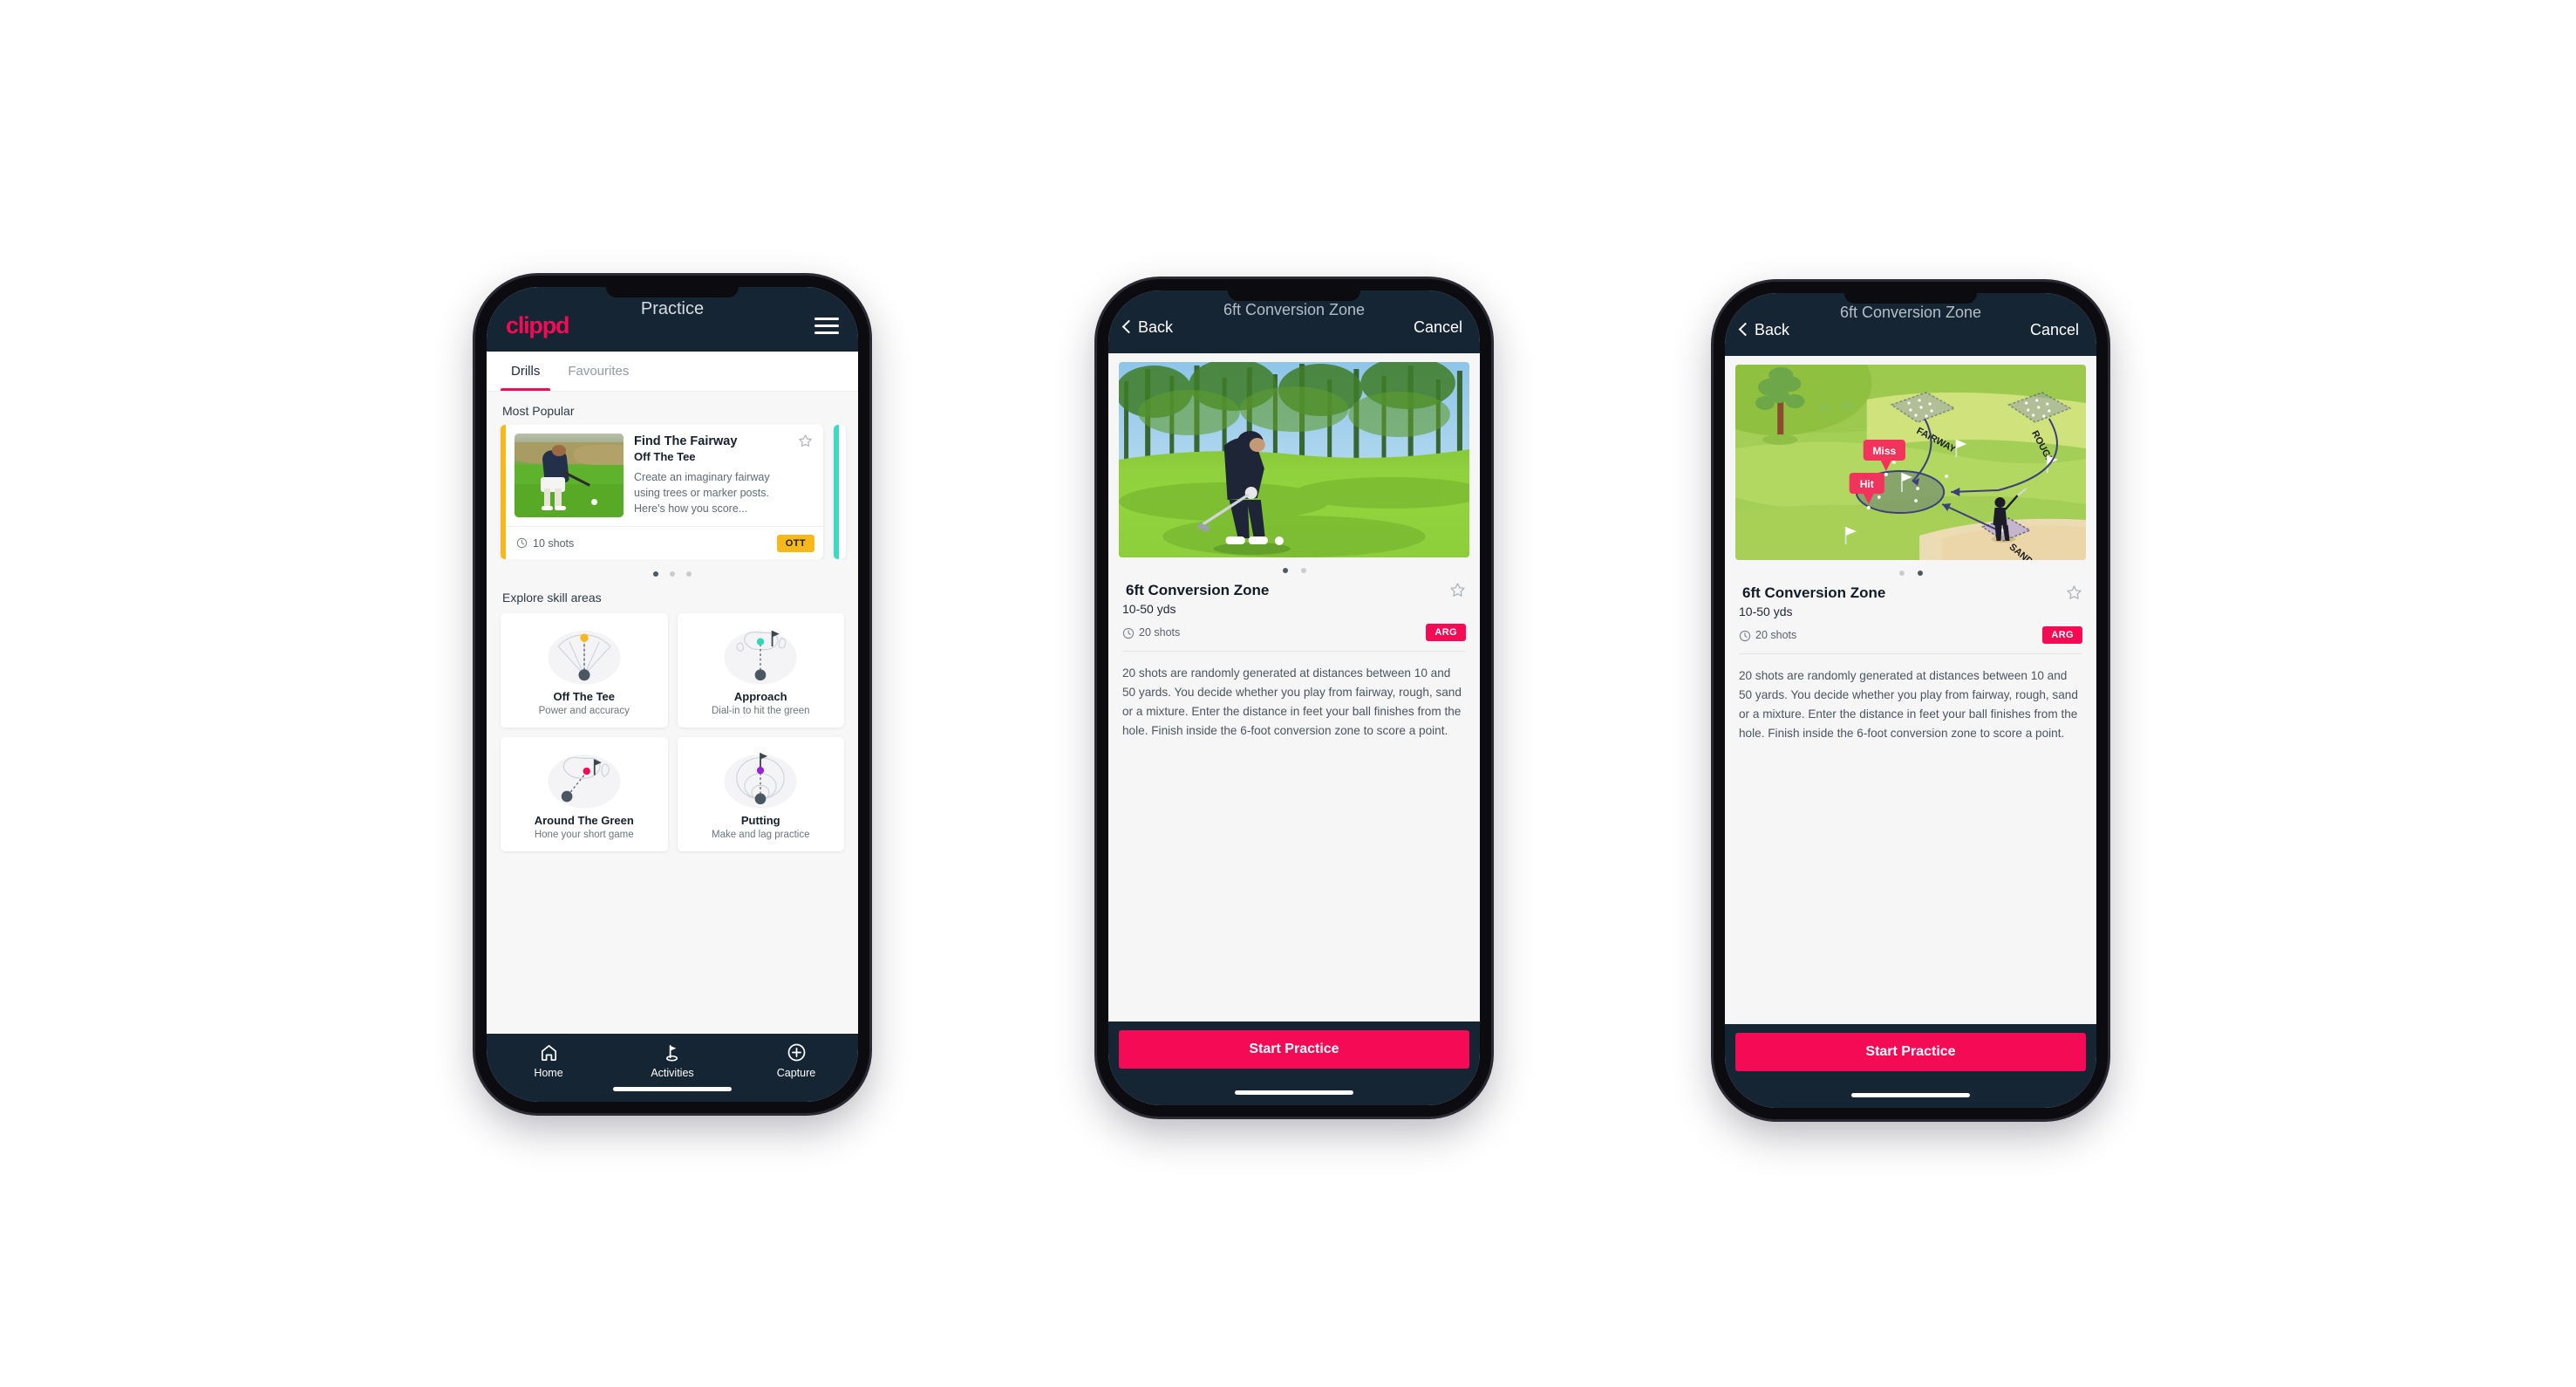  What do you see at coordinates (760, 696) in the screenshot?
I see `skill-name: Approach` at bounding box center [760, 696].